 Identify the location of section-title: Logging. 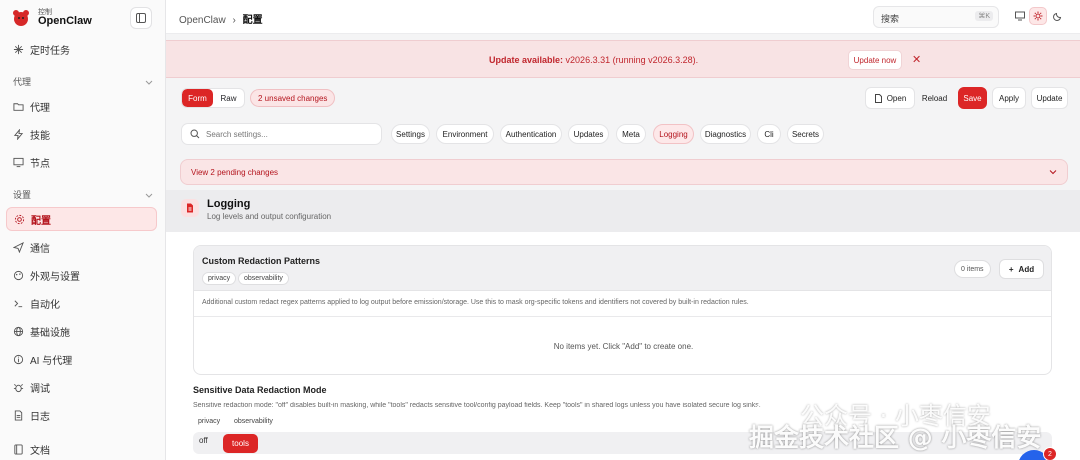
(229, 204).